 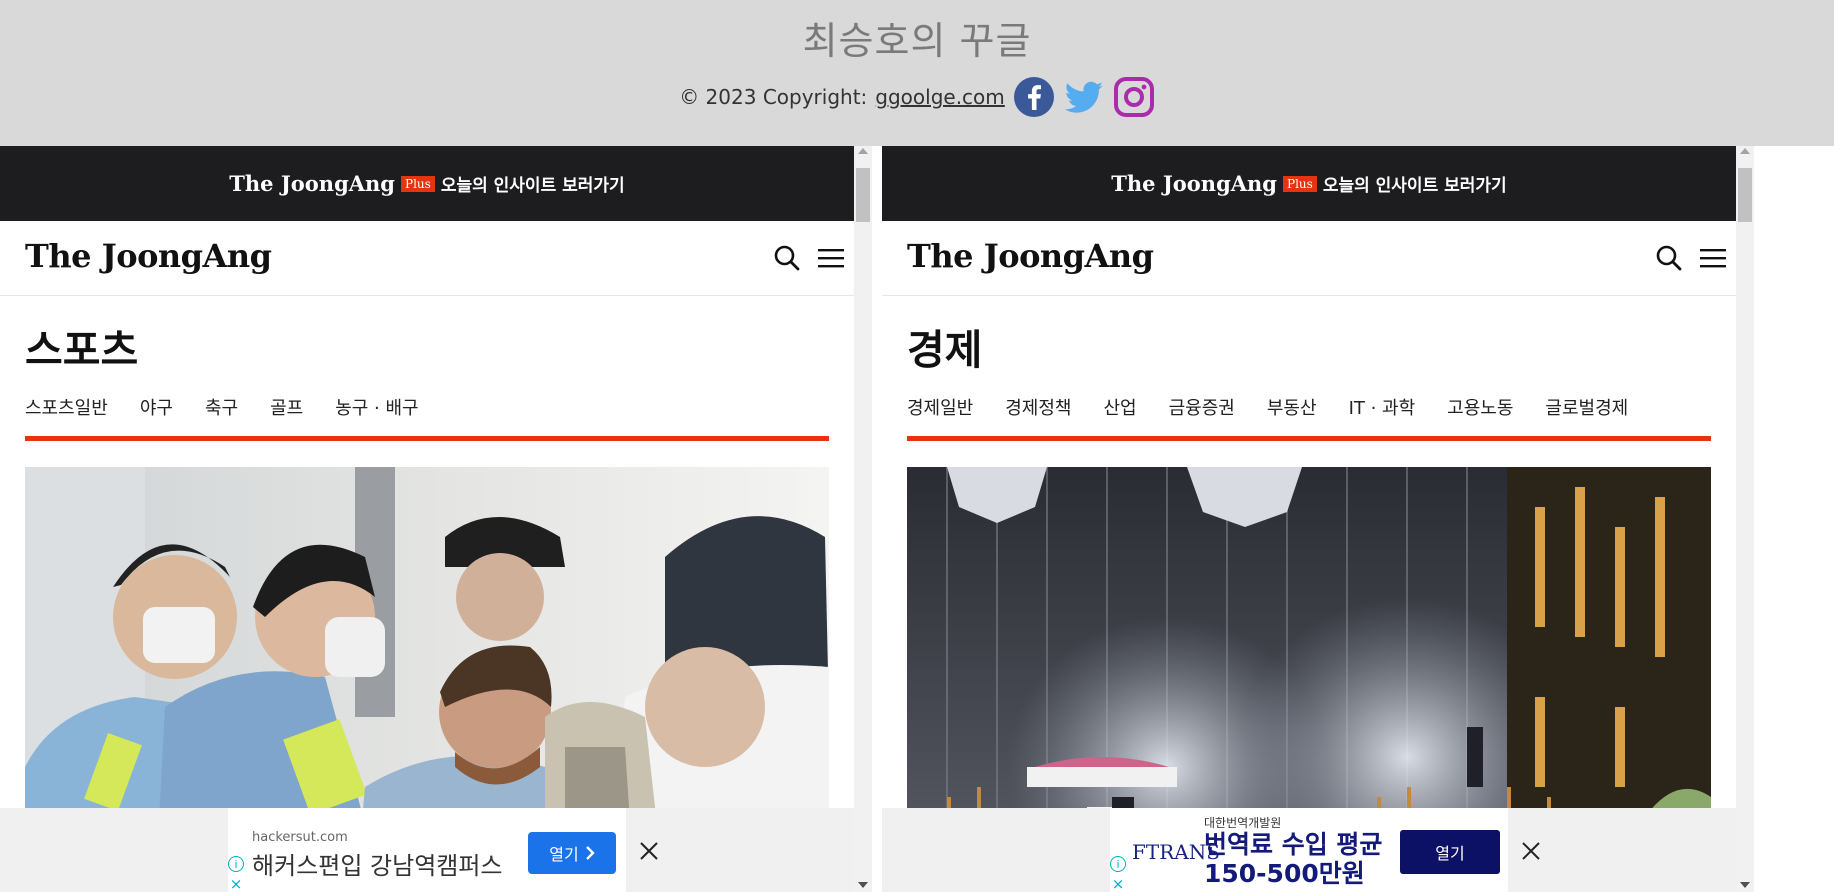 I want to click on subnav-item: IT · 과학, so click(x=1382, y=407).